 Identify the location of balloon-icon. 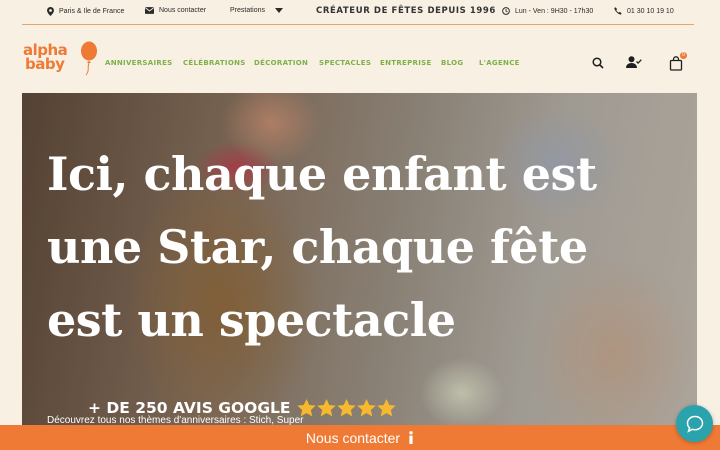
(89, 58).